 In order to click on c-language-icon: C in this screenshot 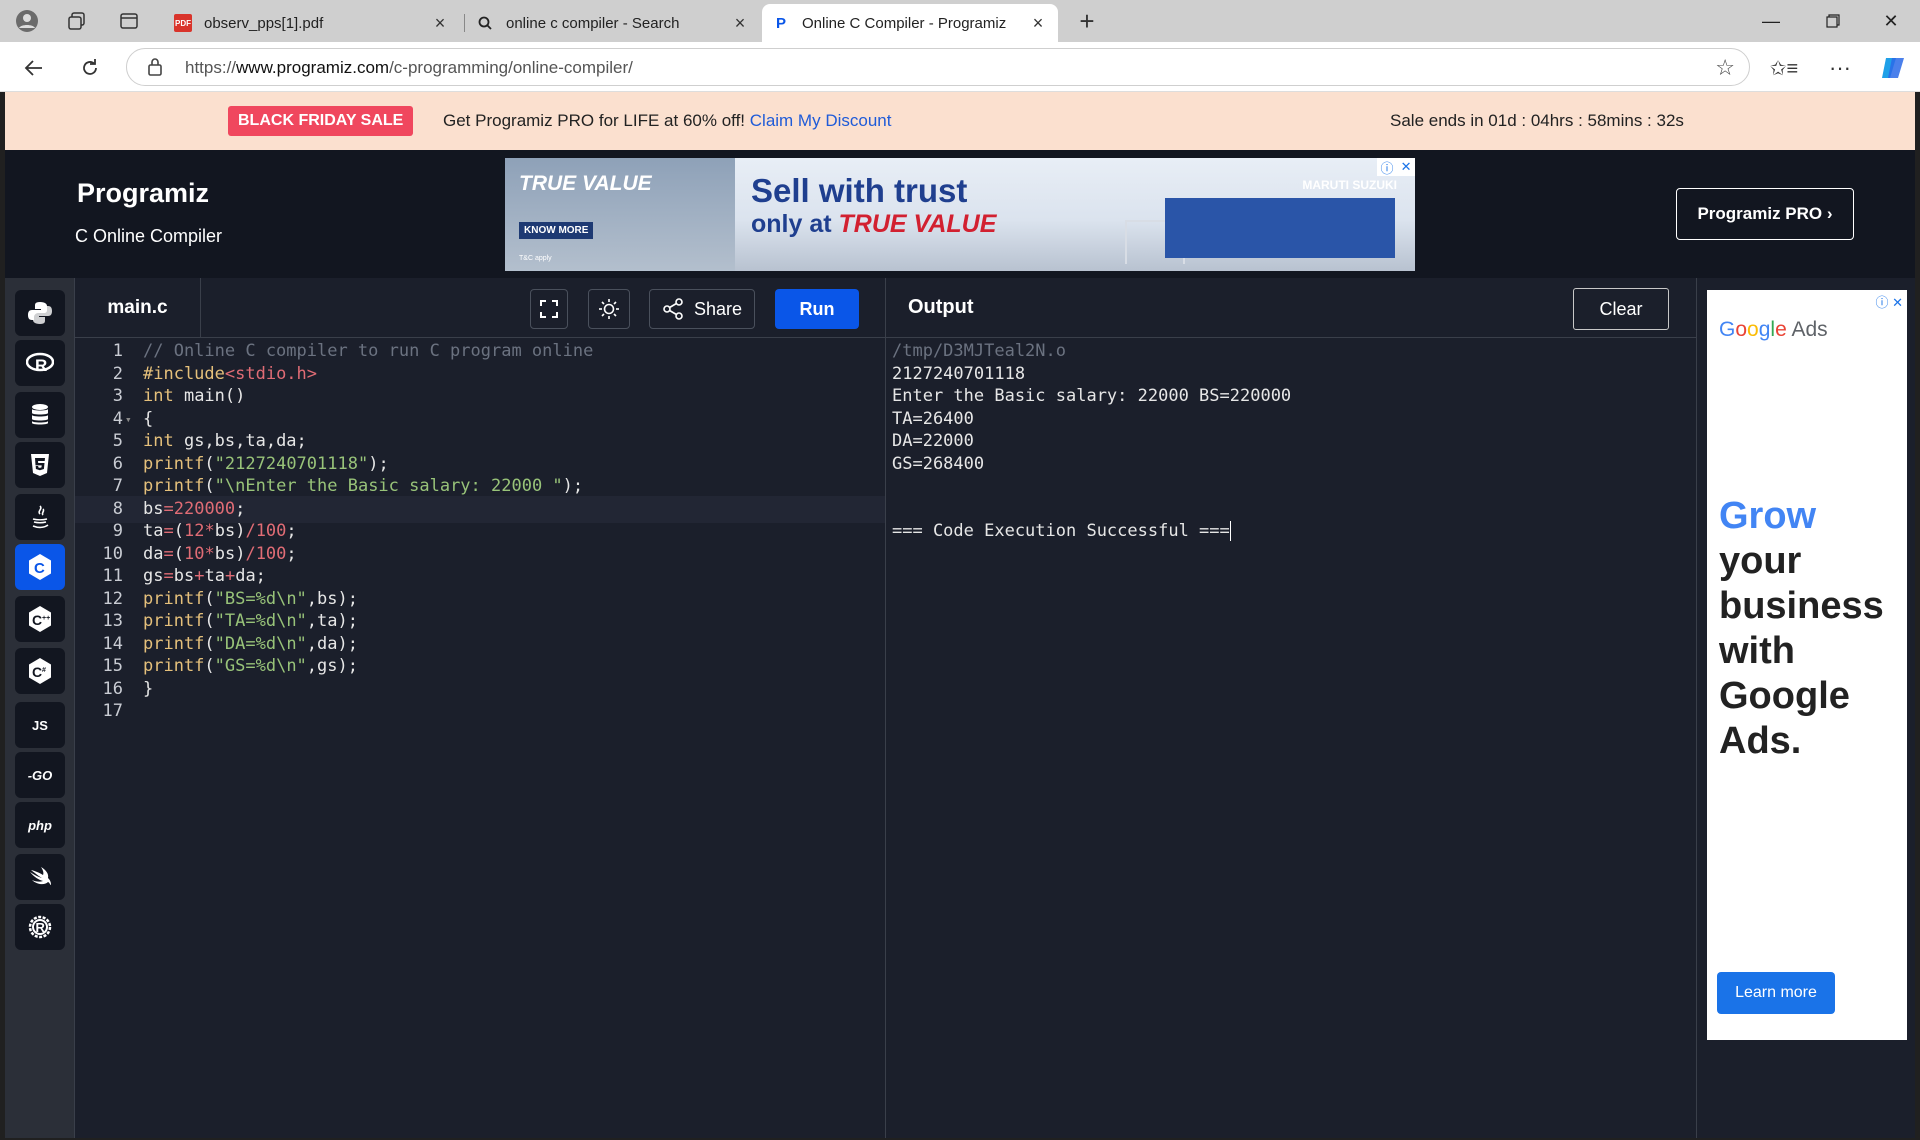, I will do `click(40, 567)`.